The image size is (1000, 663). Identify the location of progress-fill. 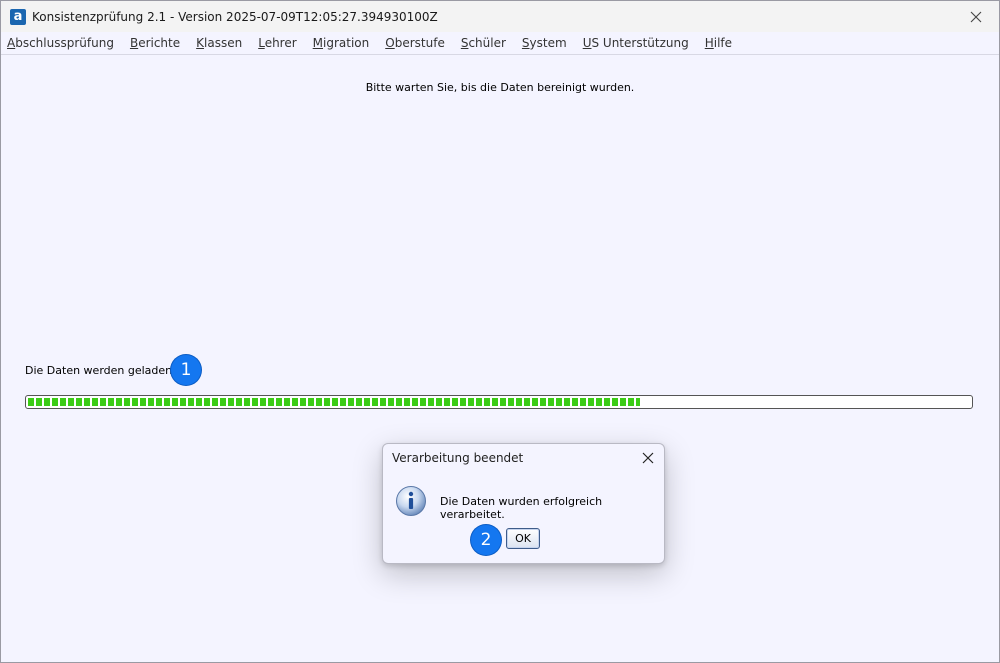
(334, 402).